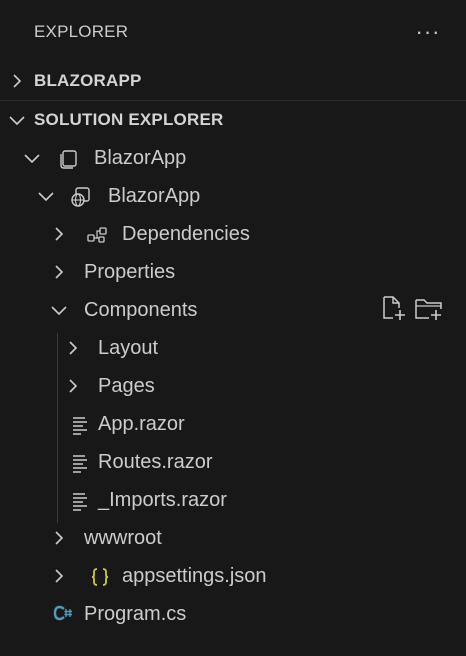 The height and width of the screenshot is (656, 466). I want to click on section-label: BLAZORAPP, so click(88, 80).